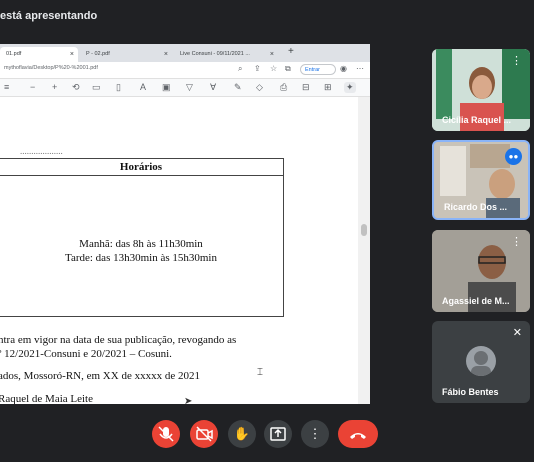 Image resolution: width=534 pixels, height=462 pixels. What do you see at coordinates (364, 250) in the screenshot?
I see `scrollbar` at bounding box center [364, 250].